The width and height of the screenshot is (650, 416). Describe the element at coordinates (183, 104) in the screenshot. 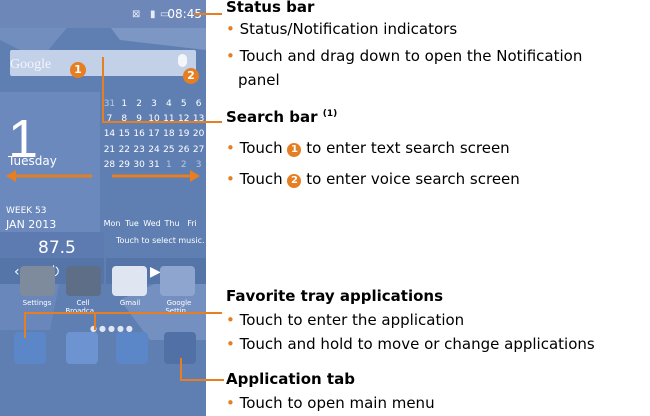

I see `calendar-day: 5` at that location.